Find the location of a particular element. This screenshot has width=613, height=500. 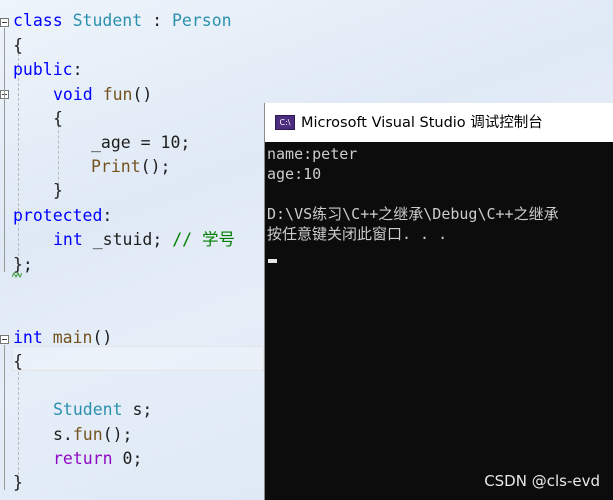

console-app-icon: C:\ is located at coordinates (285, 122).